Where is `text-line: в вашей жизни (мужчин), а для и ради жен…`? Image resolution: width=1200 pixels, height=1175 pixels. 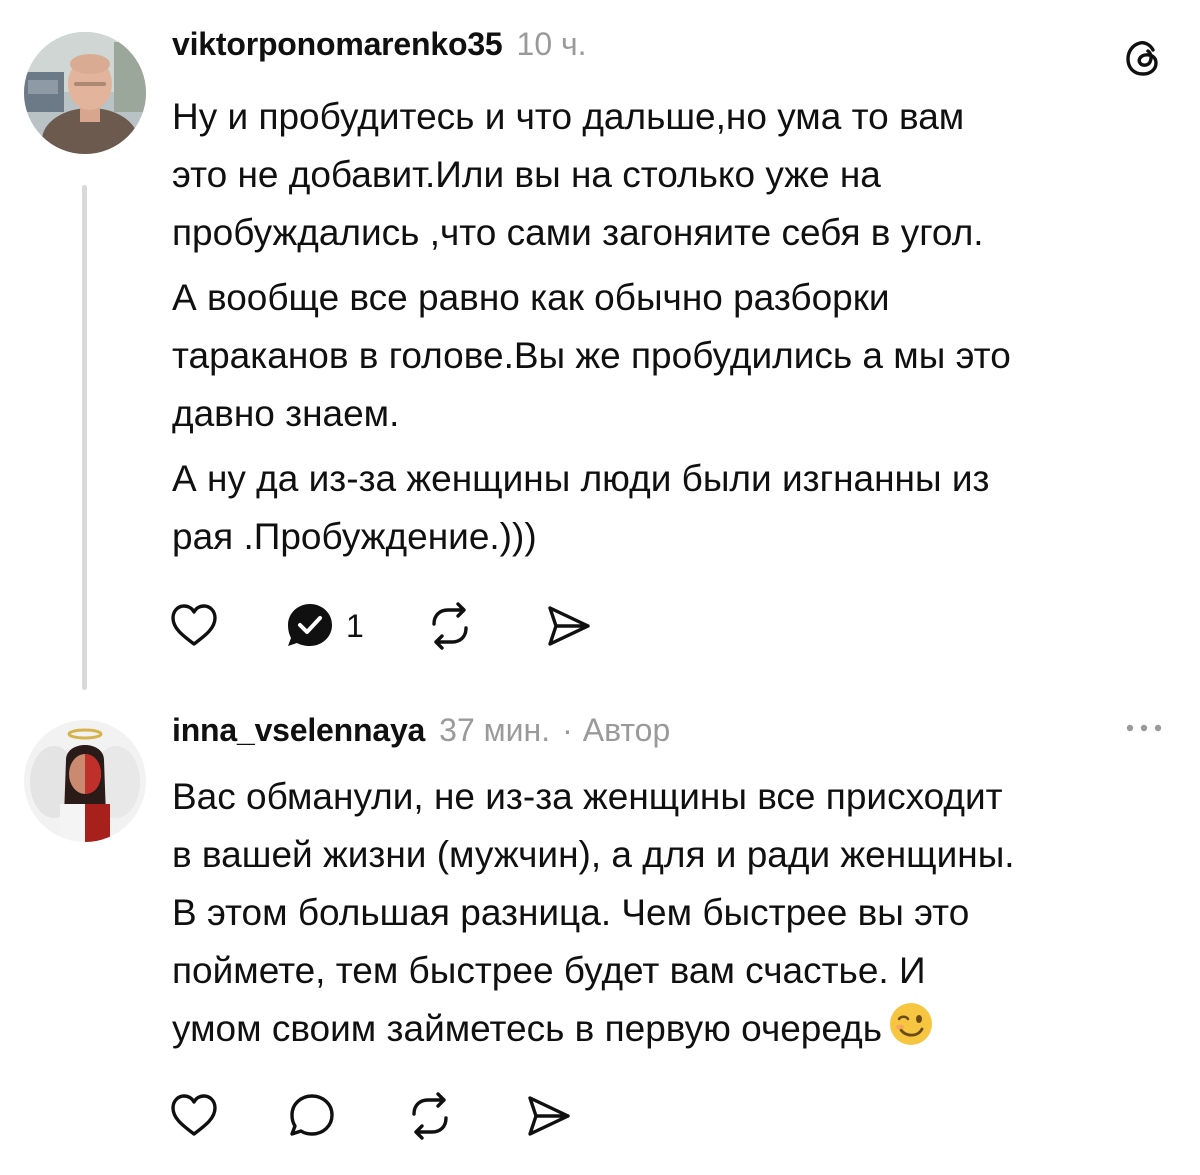 text-line: в вашей жизни (мужчин), а для и ради жен… is located at coordinates (593, 854).